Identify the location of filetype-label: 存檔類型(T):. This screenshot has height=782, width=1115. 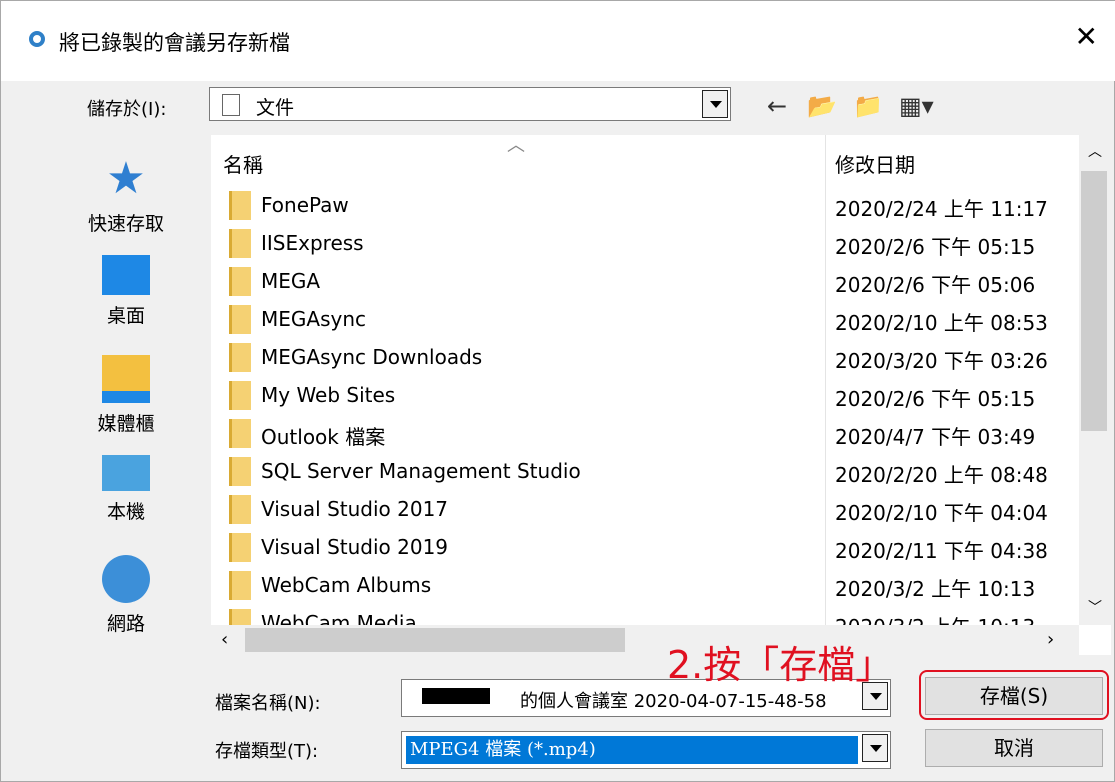
(267, 751).